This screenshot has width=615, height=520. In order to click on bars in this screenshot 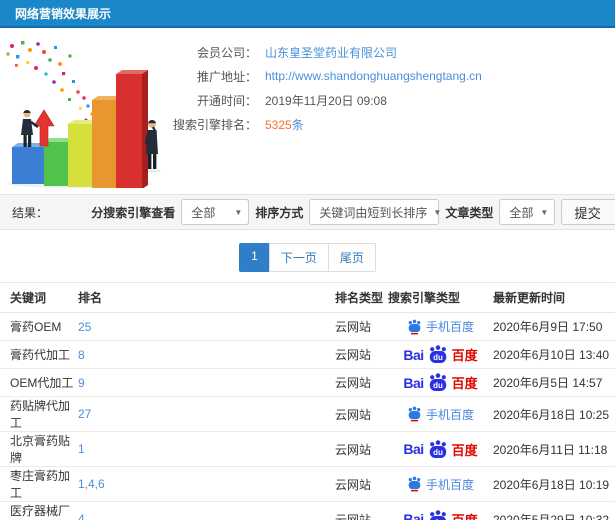, I will do `click(80, 129)`.